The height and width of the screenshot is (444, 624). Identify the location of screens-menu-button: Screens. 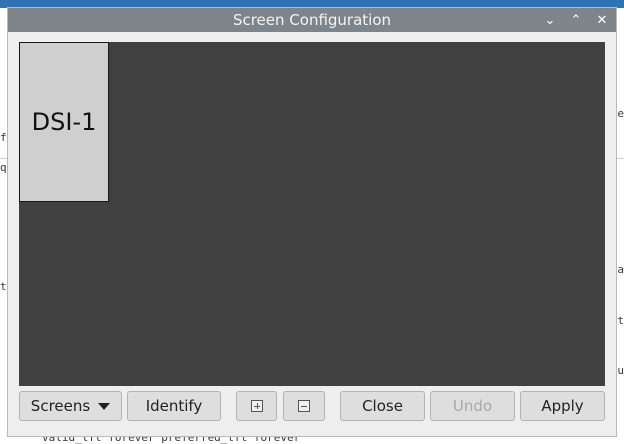
(70, 406).